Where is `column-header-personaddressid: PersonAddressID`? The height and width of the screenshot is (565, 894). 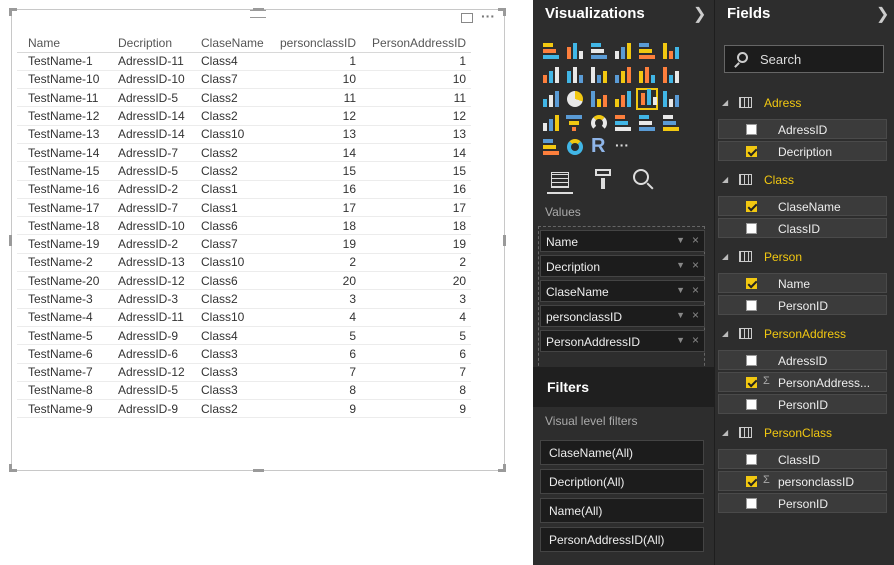
column-header-personaddressid: PersonAddressID is located at coordinates (416, 44).